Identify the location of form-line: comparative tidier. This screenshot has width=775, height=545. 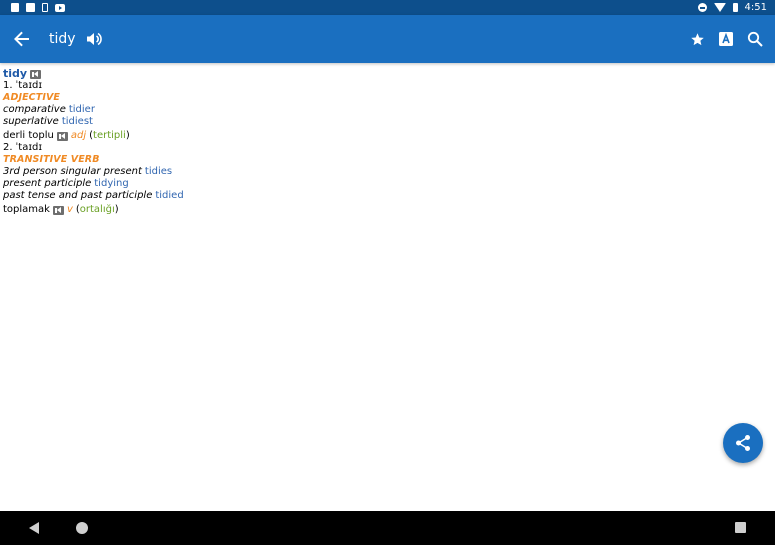
(387, 110).